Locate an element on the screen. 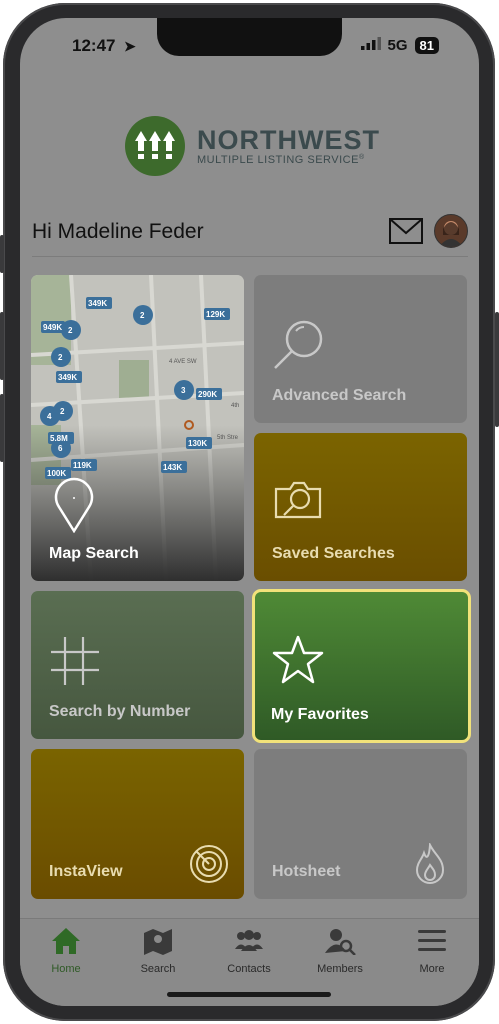 The height and width of the screenshot is (1024, 499). tab-contacts-label: Contacts is located at coordinates (249, 969).